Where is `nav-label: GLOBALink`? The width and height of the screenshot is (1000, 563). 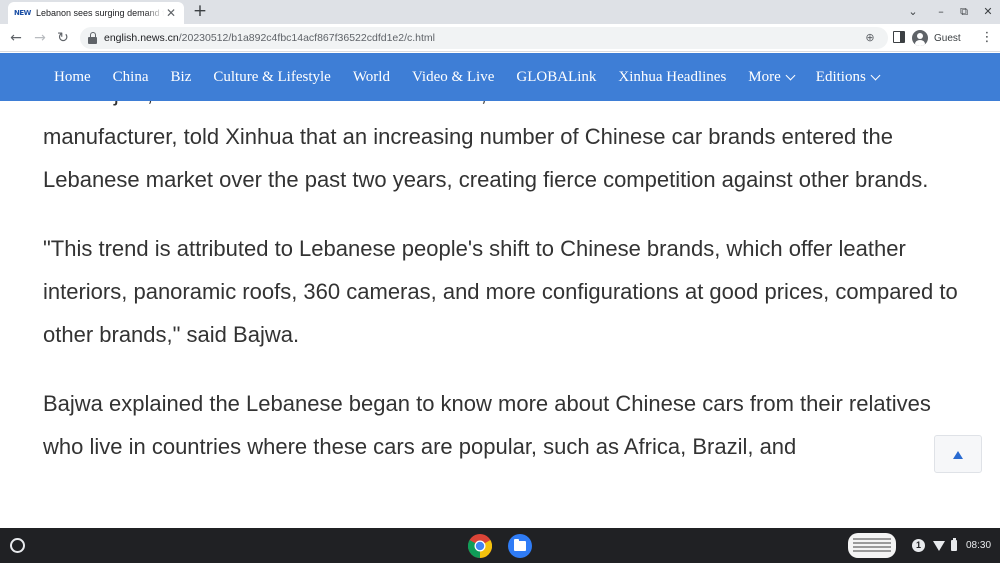 nav-label: GLOBALink is located at coordinates (556, 76).